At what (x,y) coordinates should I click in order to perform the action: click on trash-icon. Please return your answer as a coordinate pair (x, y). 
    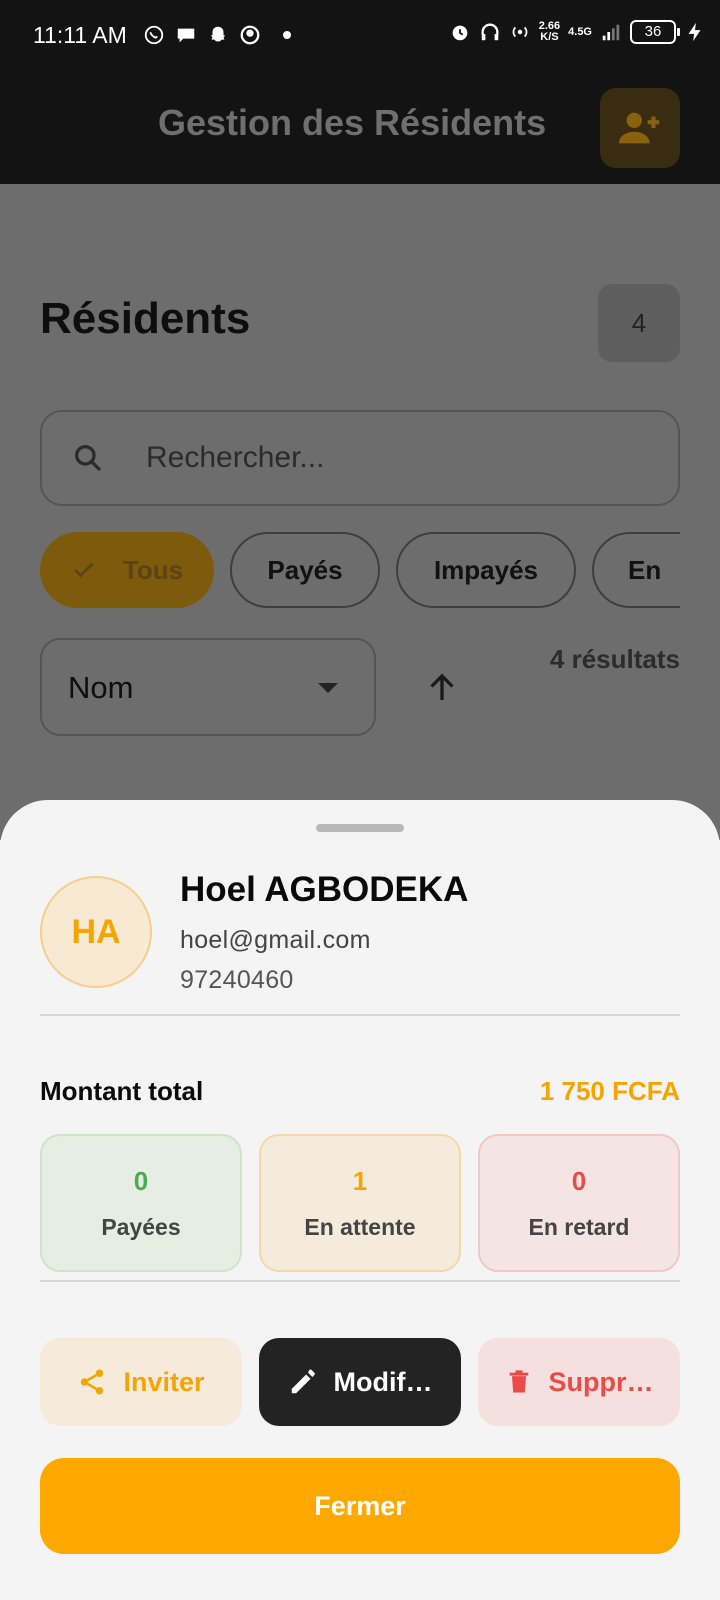
    Looking at the image, I should click on (518, 1381).